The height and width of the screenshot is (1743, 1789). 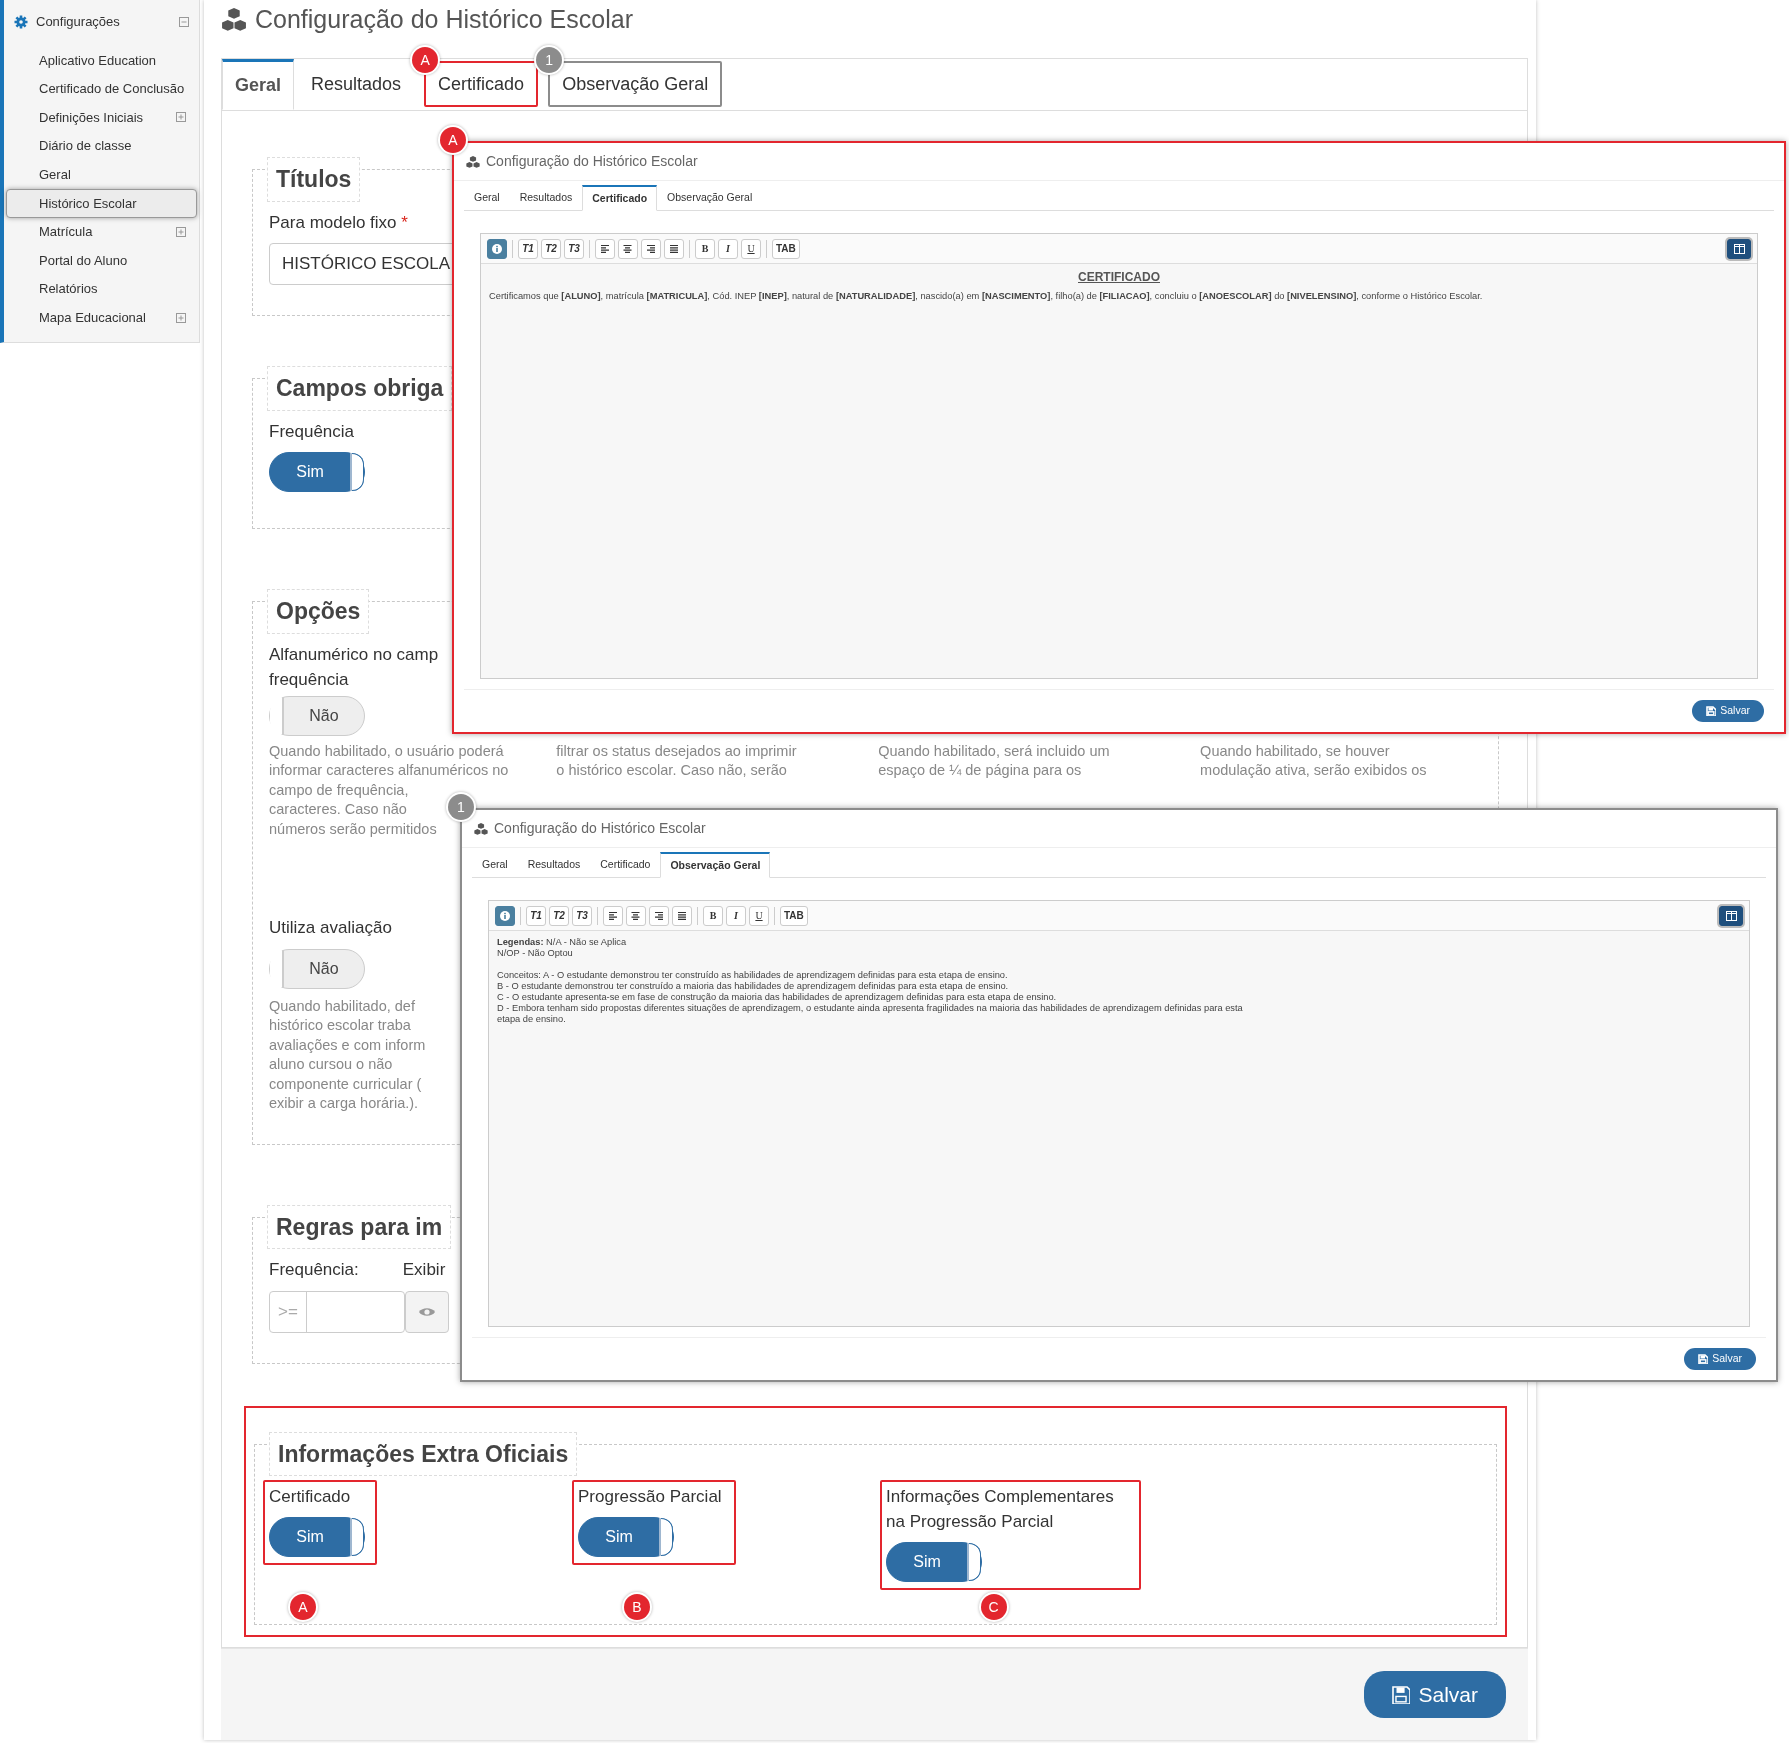 I want to click on sidebar-item: Portal do Aluno, so click(x=101, y=260).